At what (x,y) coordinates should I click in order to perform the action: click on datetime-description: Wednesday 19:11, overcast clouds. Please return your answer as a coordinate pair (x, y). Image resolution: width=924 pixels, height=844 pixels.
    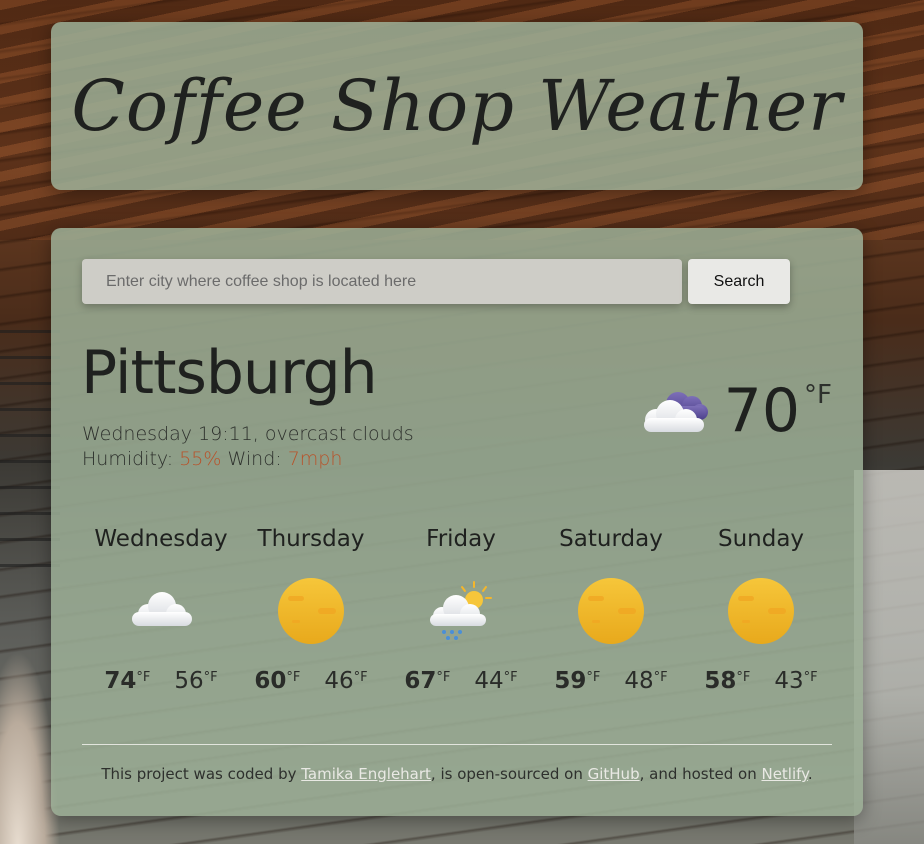
    Looking at the image, I should click on (248, 434).